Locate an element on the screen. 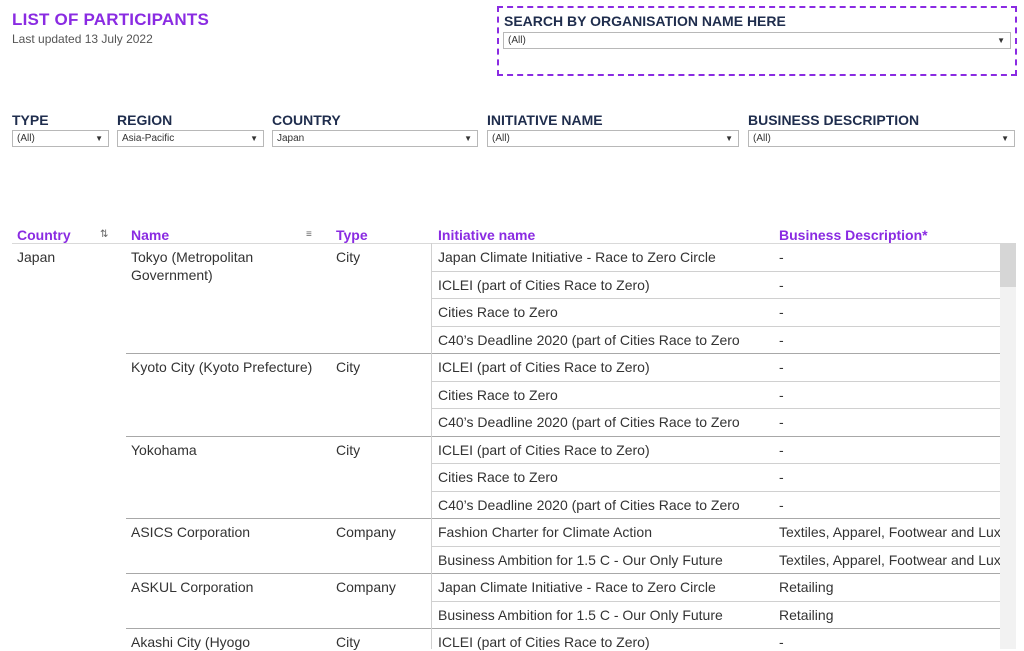 This screenshot has height=651, width=1024. column-header-country: Country is located at coordinates (44, 235).